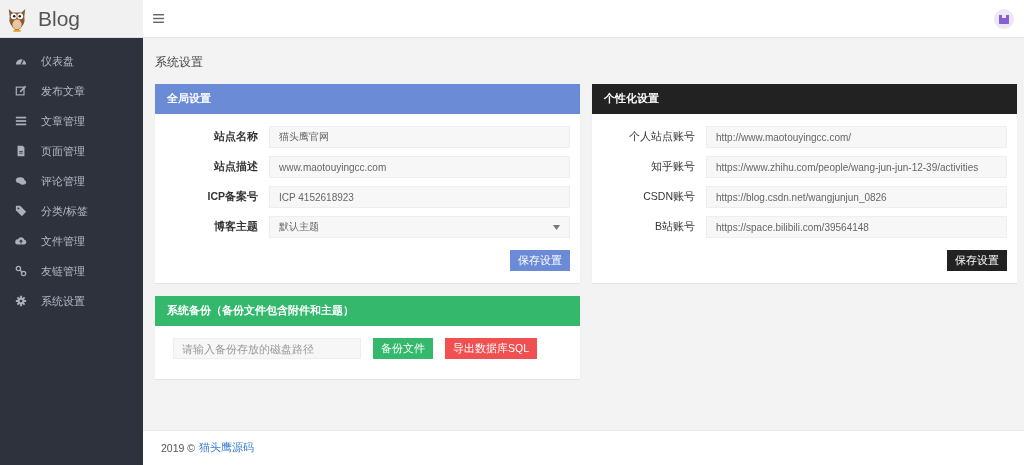 Image resolution: width=1024 pixels, height=465 pixels. What do you see at coordinates (21, 211) in the screenshot?
I see `tag-icon` at bounding box center [21, 211].